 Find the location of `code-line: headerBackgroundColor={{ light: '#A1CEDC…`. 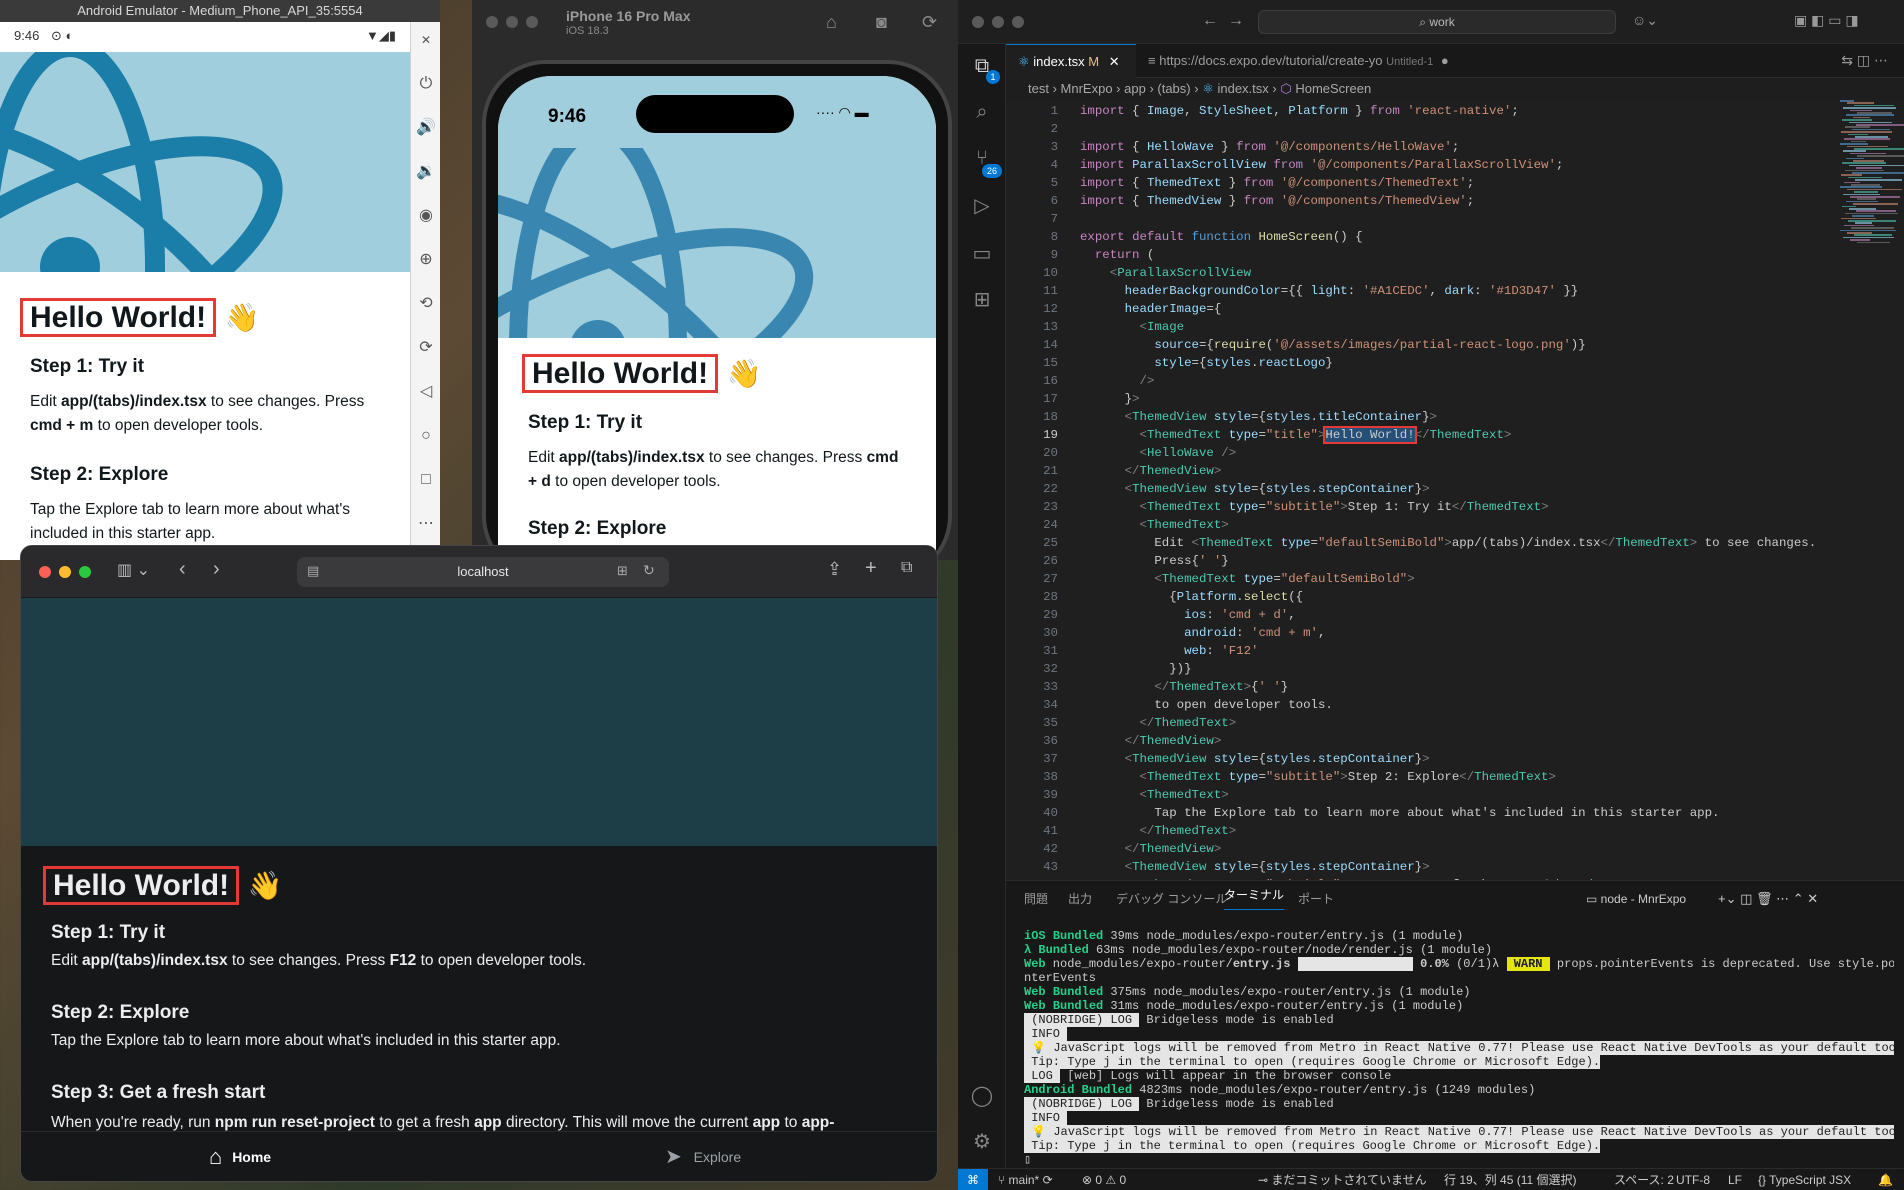

code-line: headerBackgroundColor={{ light: '#A1CEDC… is located at coordinates (1329, 291).